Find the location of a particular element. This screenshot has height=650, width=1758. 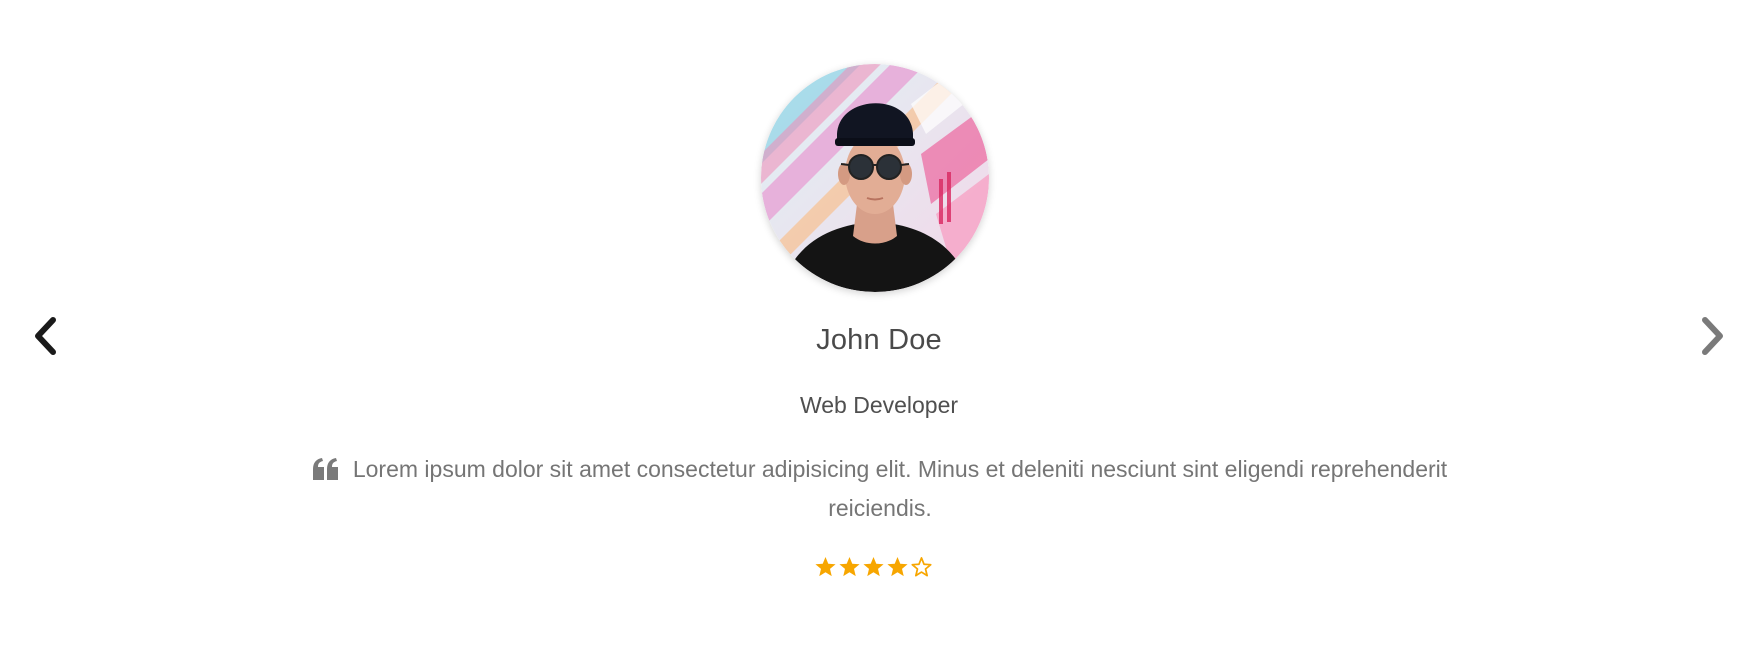

chevron-right-icon is located at coordinates (1712, 336).